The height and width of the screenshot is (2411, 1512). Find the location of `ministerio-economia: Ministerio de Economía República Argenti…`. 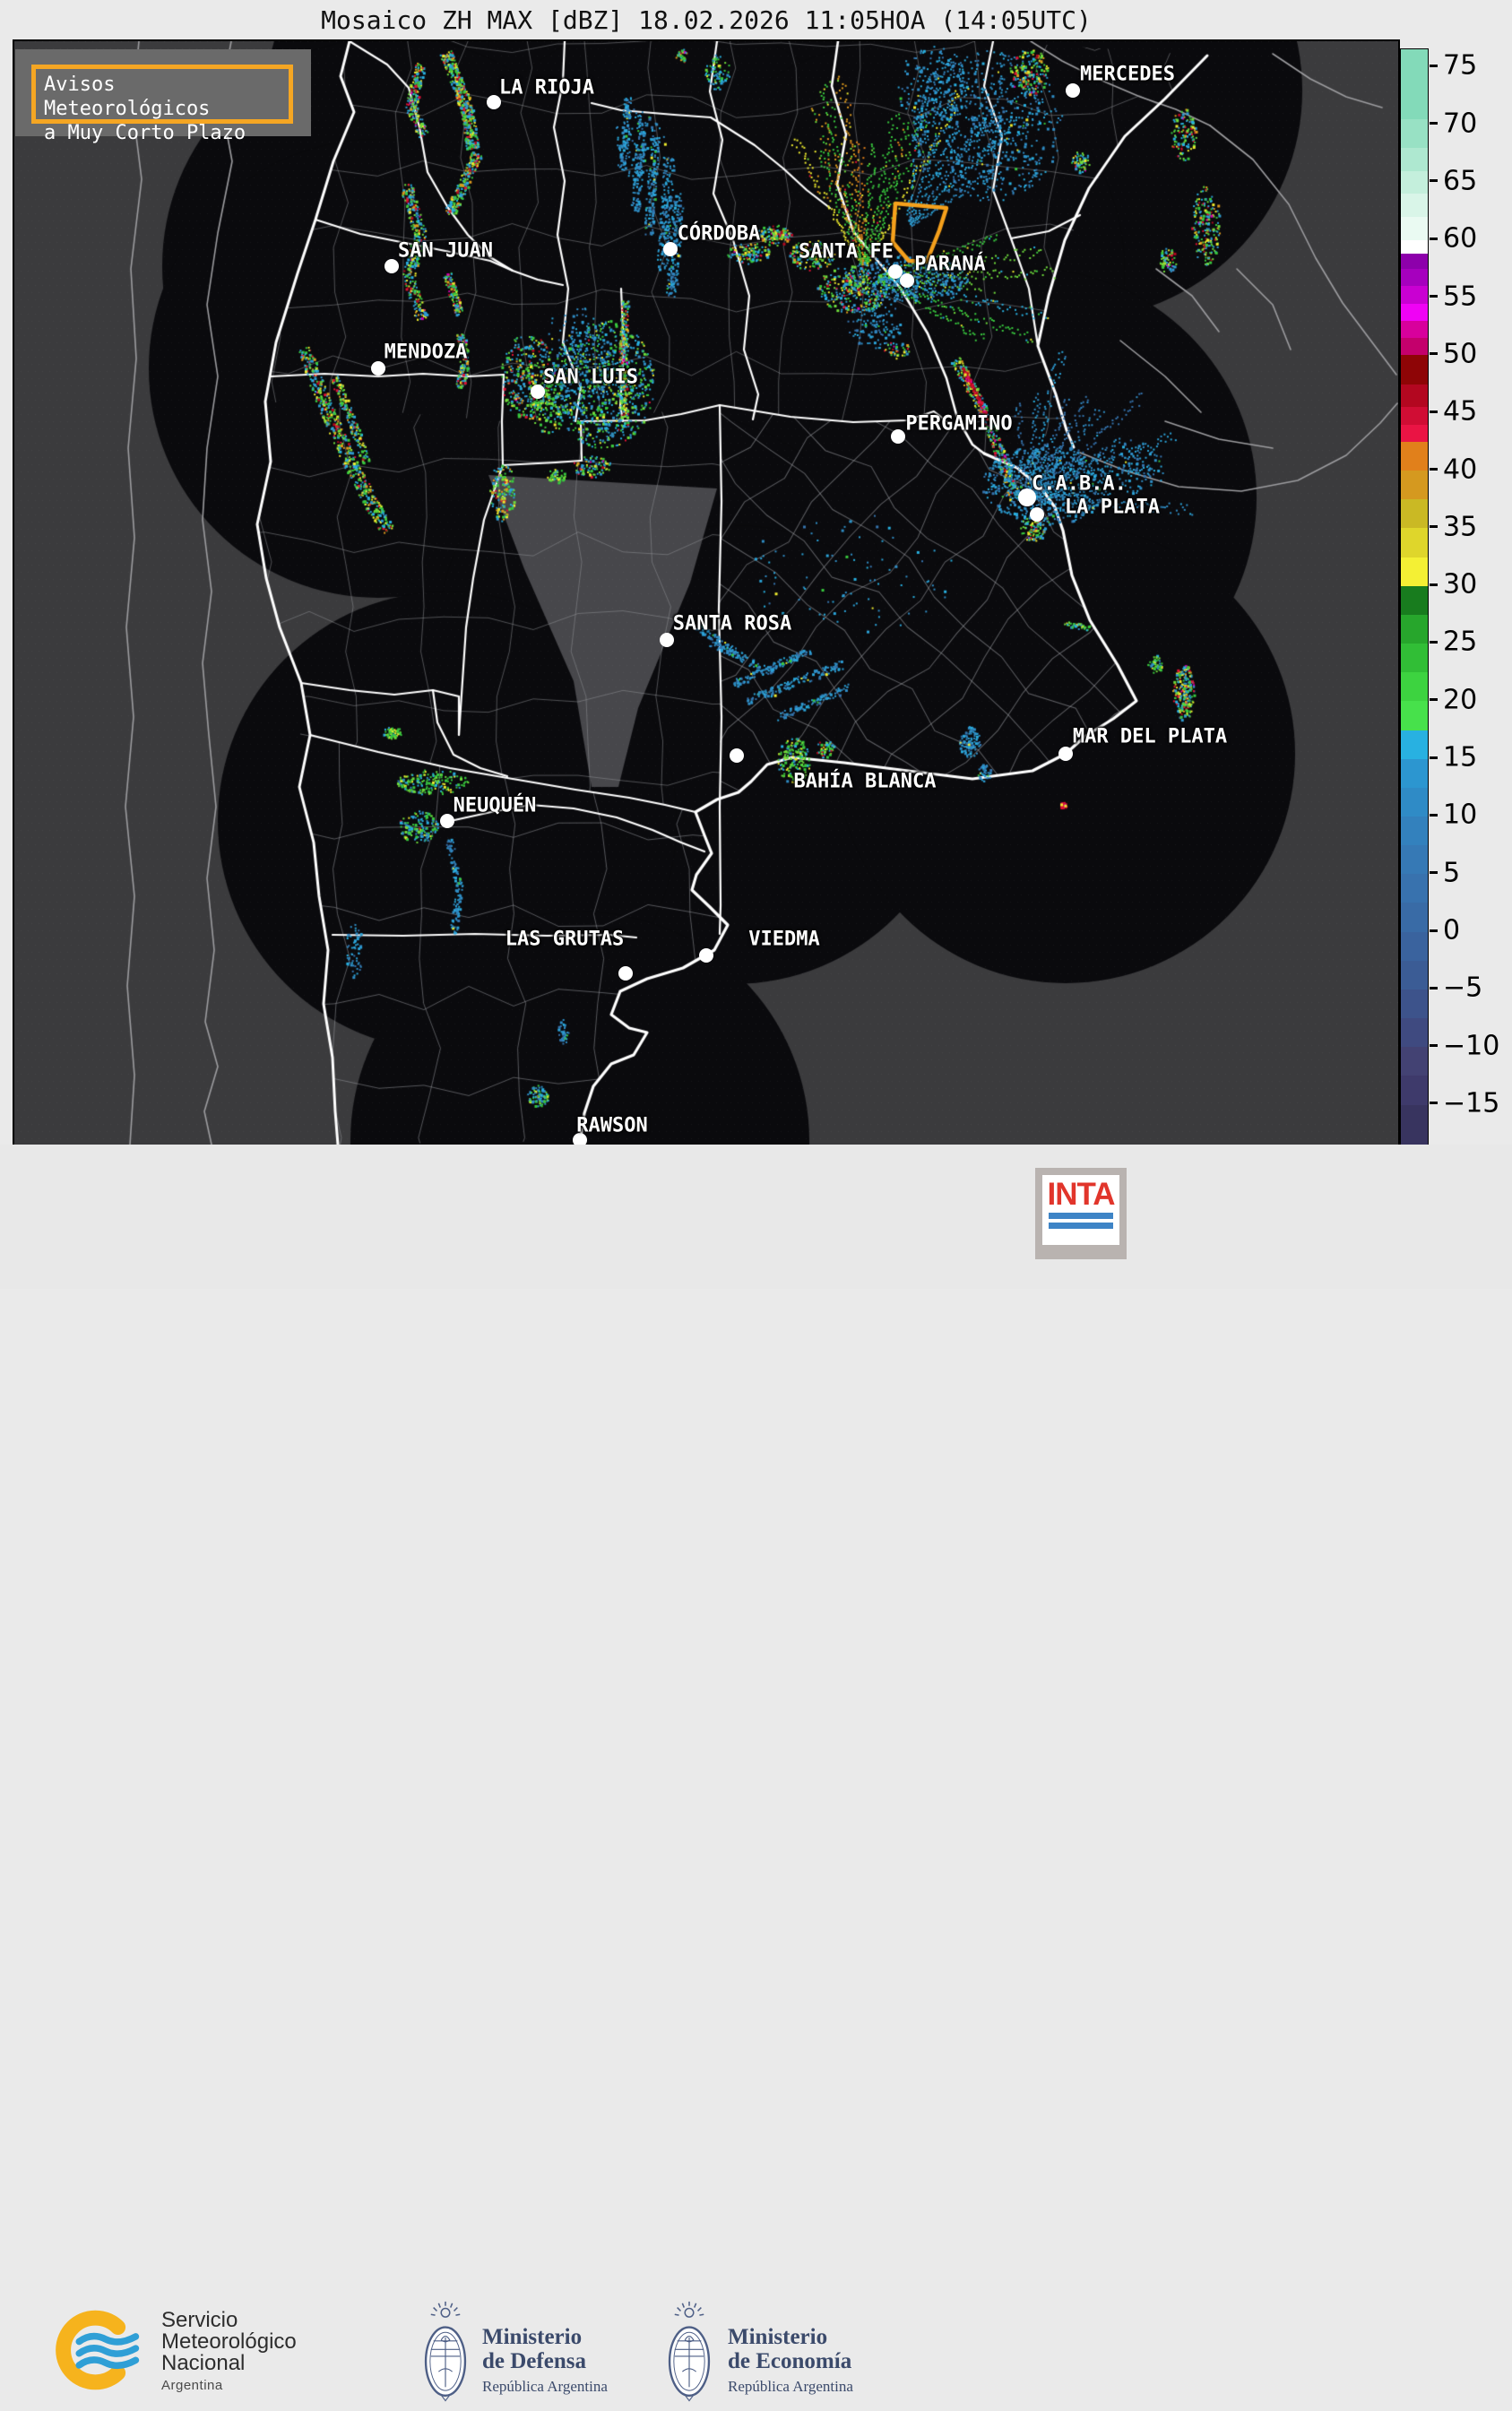

ministerio-economia: Ministerio de Economía República Argenti… is located at coordinates (790, 2360).